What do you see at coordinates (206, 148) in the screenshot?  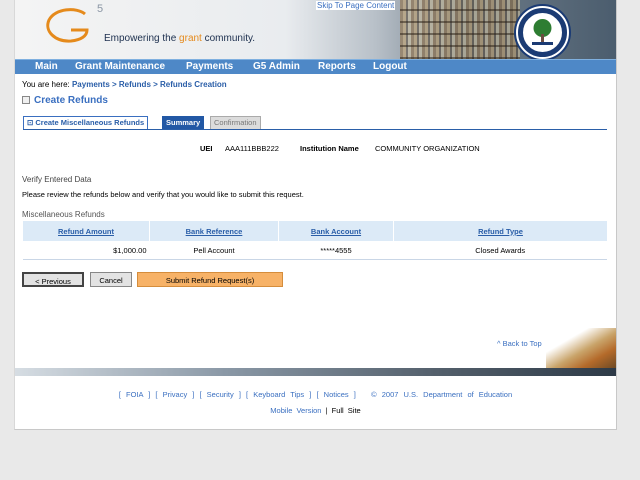 I see `uei-label: UEI` at bounding box center [206, 148].